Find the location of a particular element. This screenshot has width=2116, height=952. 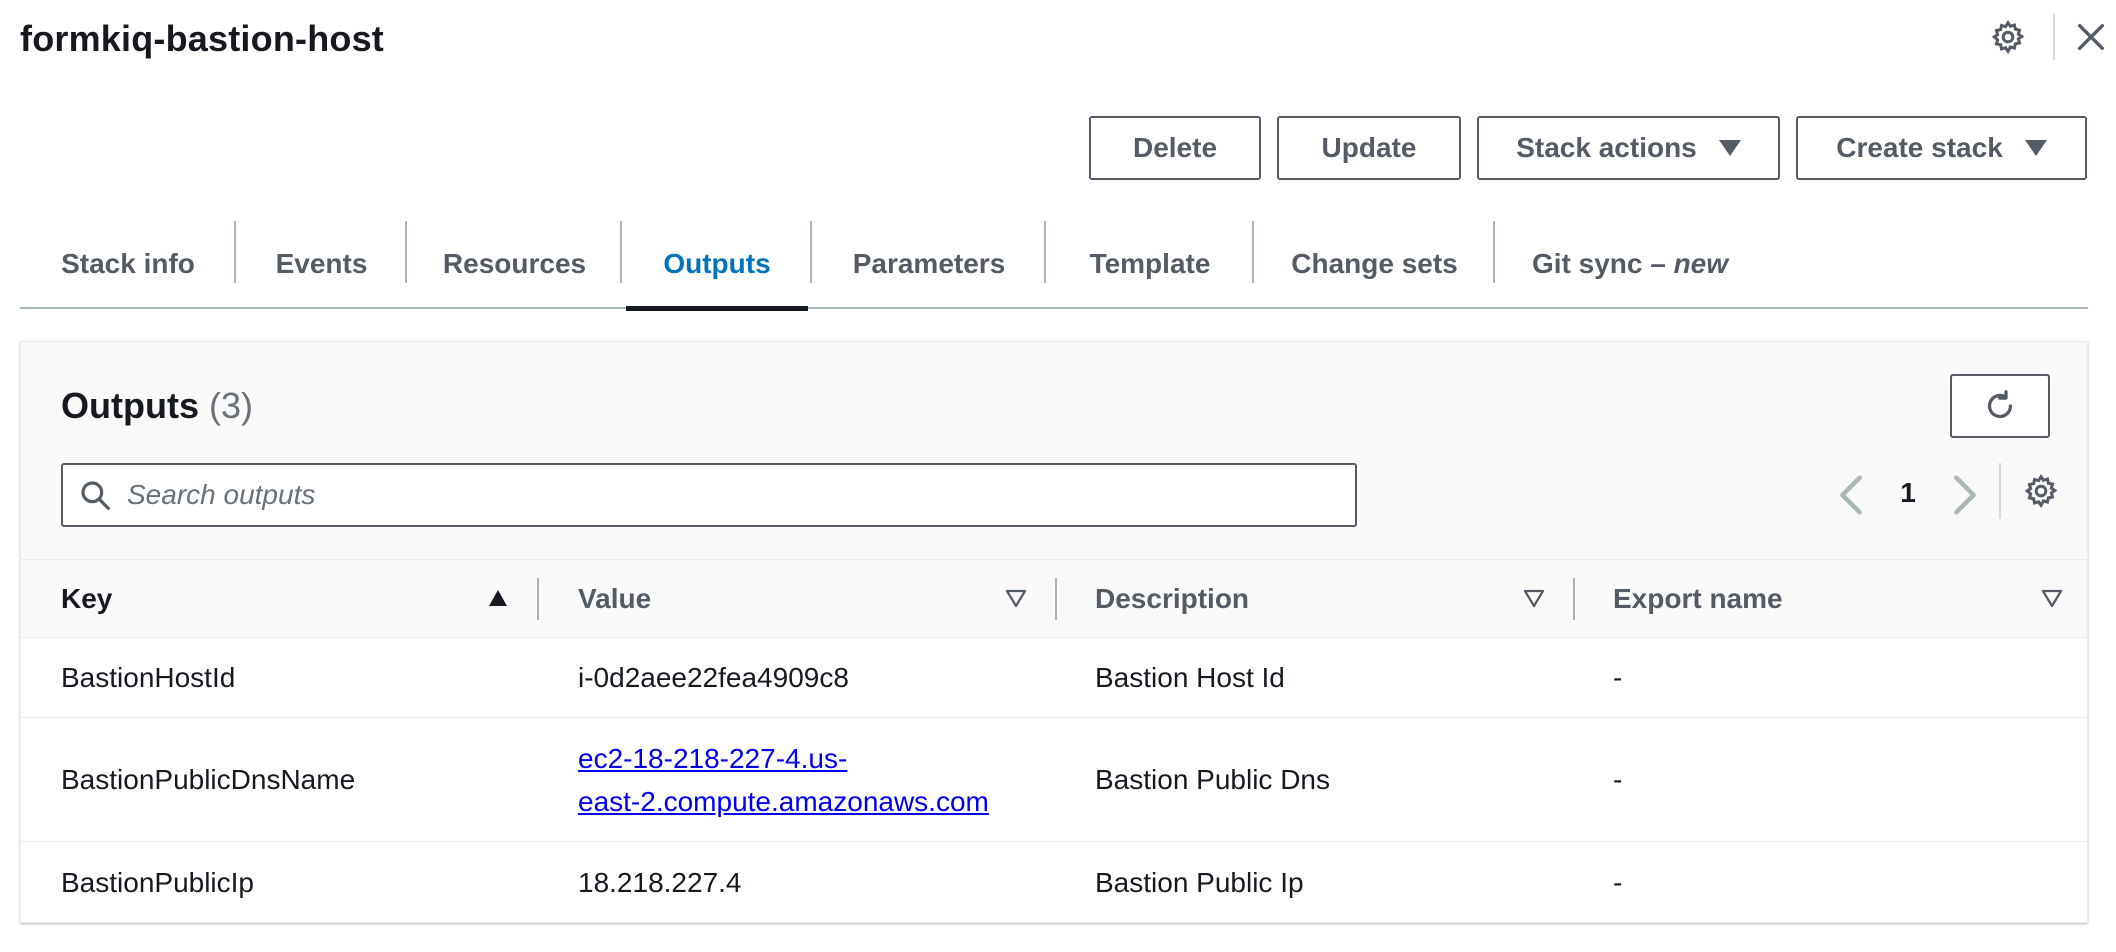

tab-events: Events is located at coordinates (321, 263).